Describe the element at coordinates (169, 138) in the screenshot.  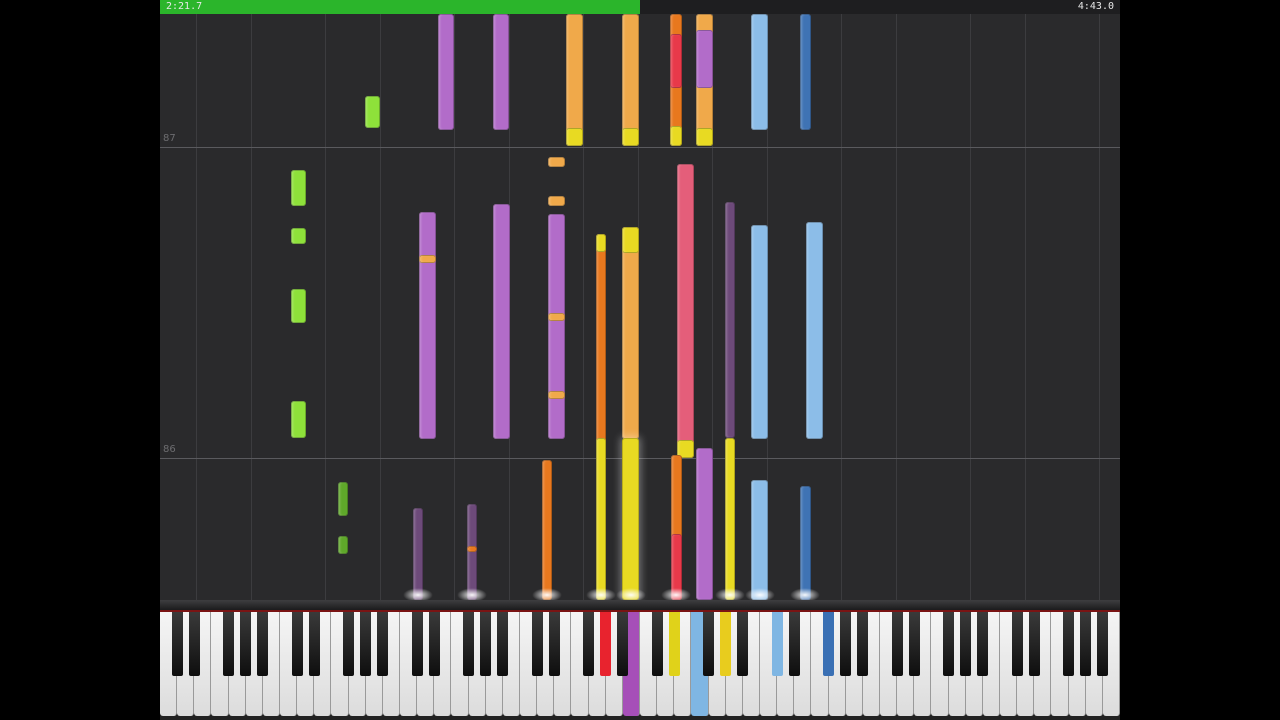
I see `measure-number: 87` at that location.